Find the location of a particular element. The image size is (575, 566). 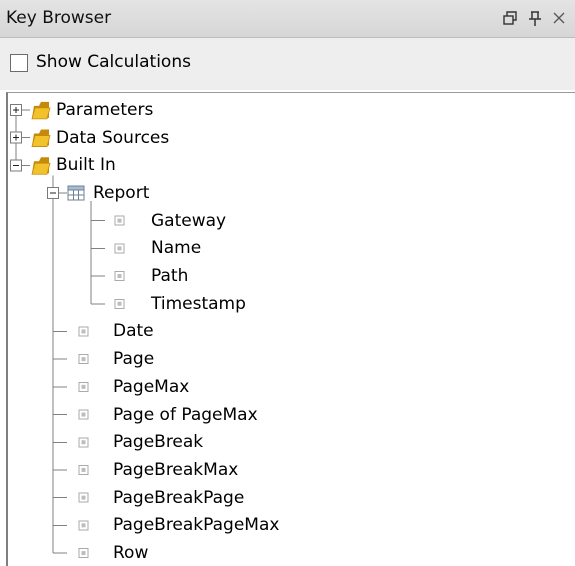

tree-node-report: Report is located at coordinates (121, 193).